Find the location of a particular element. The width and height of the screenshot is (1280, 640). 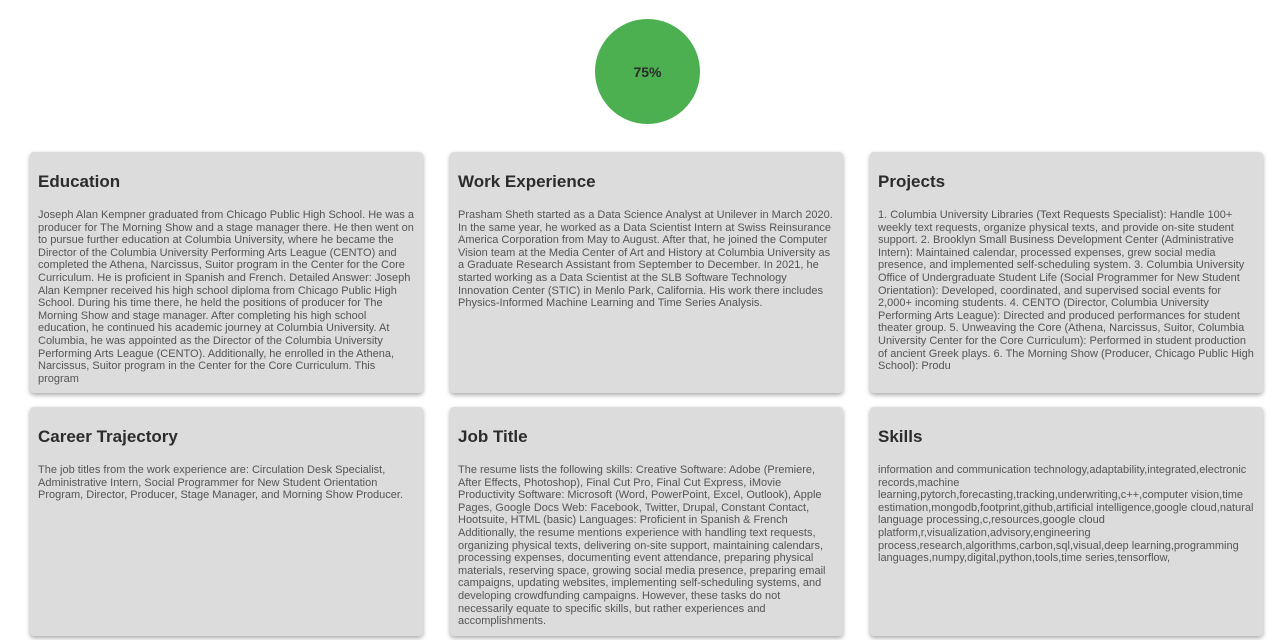

progress-indicator: 75% is located at coordinates (647, 71).